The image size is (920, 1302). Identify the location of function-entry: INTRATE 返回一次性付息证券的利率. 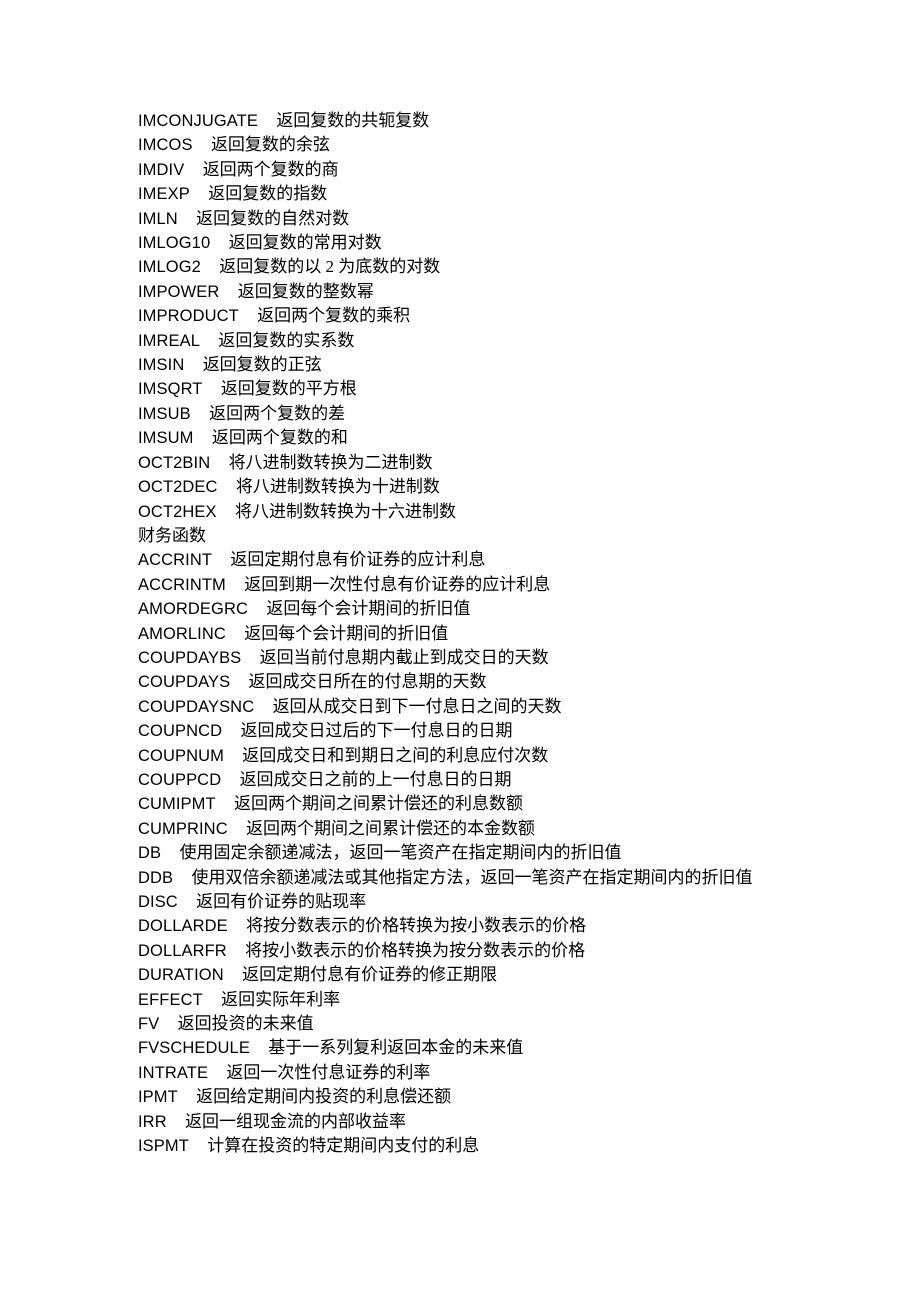
(462, 1073).